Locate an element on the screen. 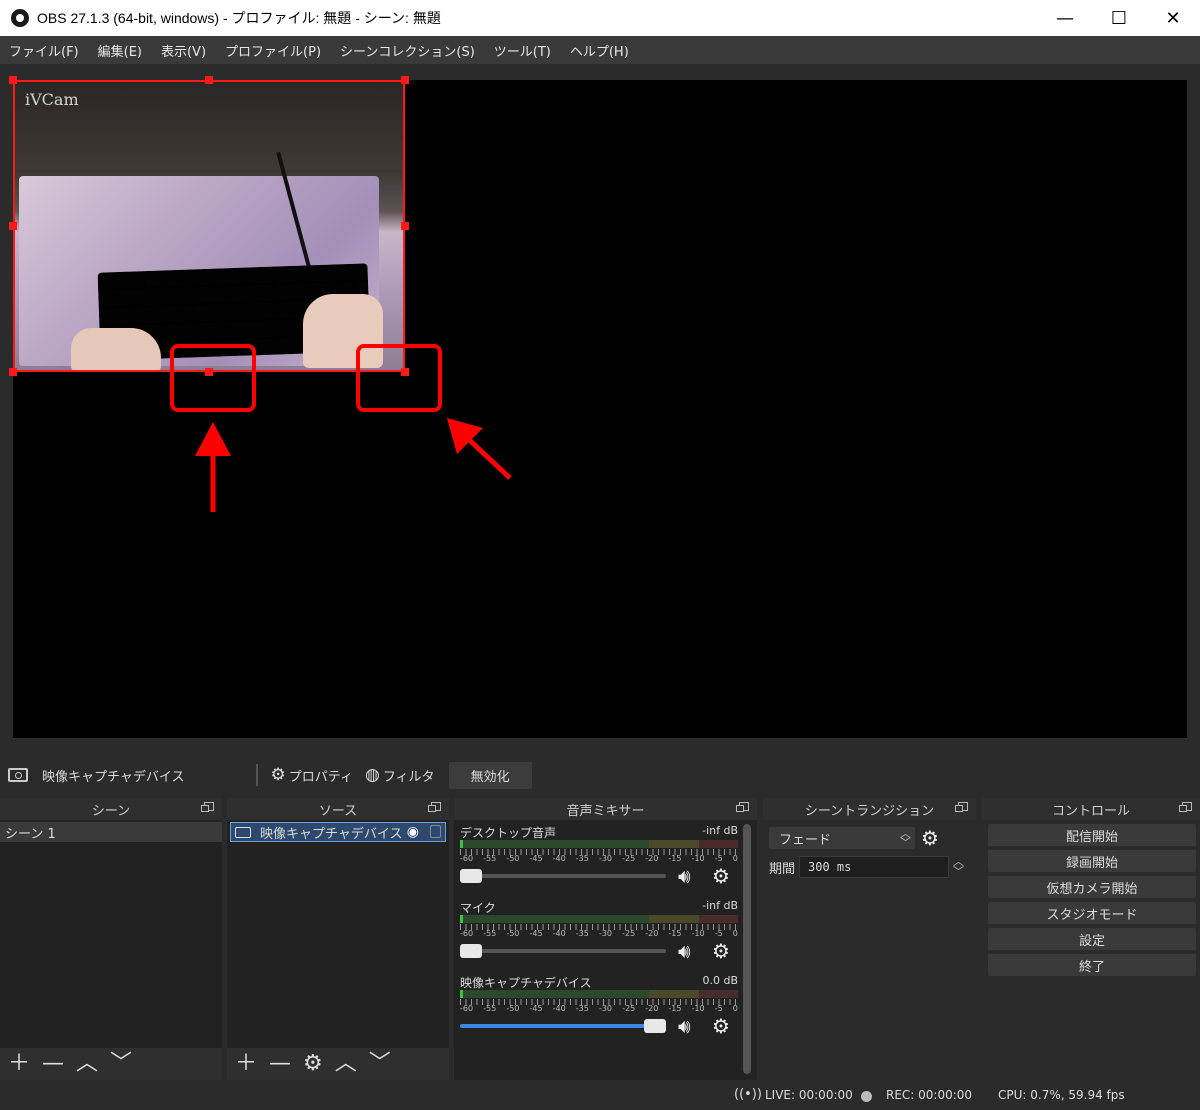 The image size is (1200, 1110). volume-meter is located at coordinates (599, 844).